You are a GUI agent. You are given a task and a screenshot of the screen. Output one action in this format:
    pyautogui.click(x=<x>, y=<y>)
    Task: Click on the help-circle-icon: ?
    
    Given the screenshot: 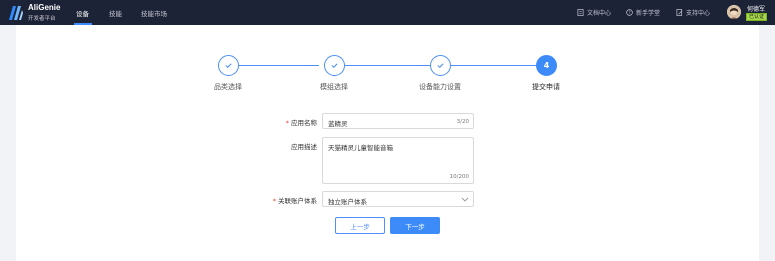 What is the action you would take?
    pyautogui.click(x=629, y=12)
    